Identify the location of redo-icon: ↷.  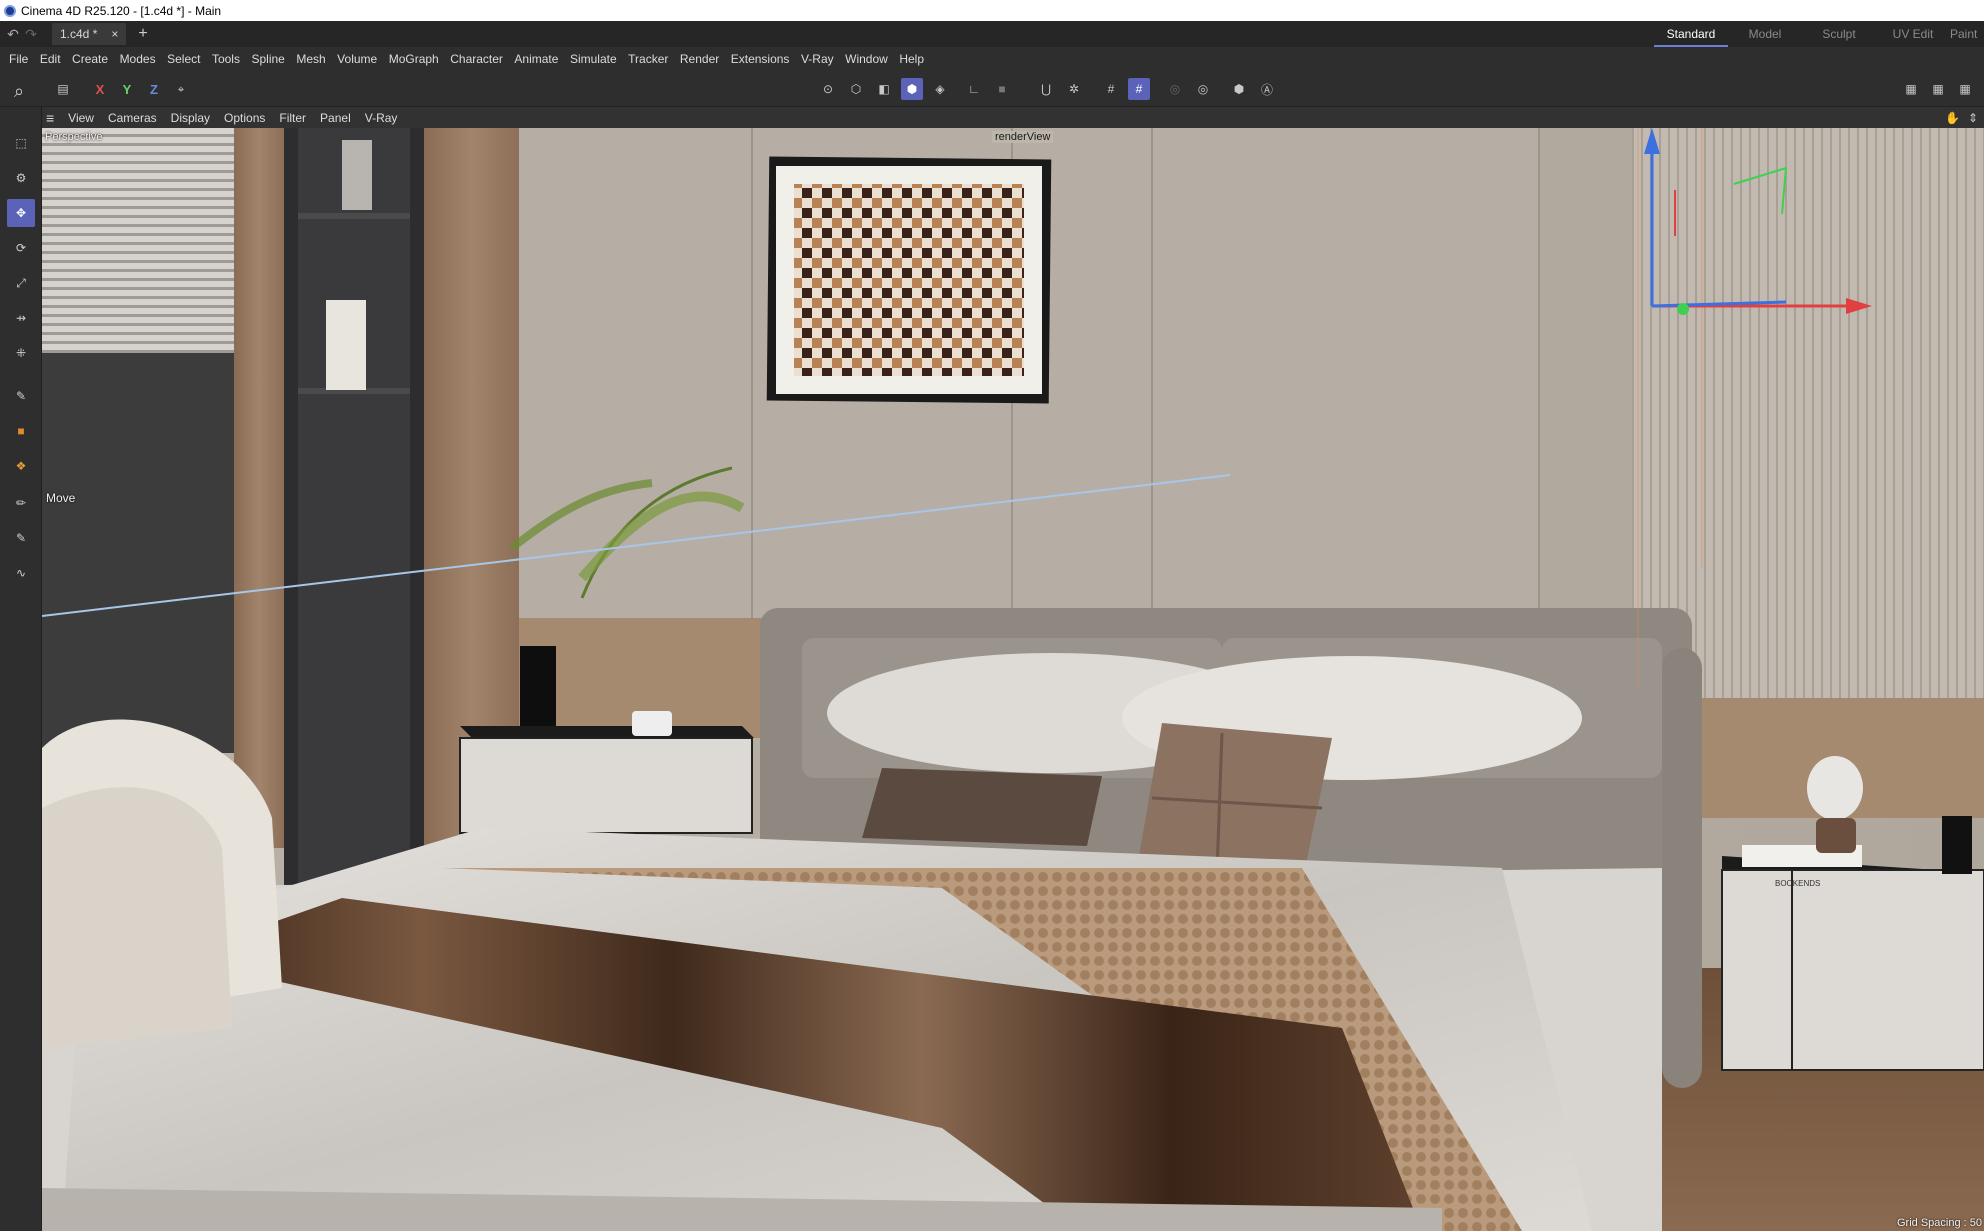
(31, 34).